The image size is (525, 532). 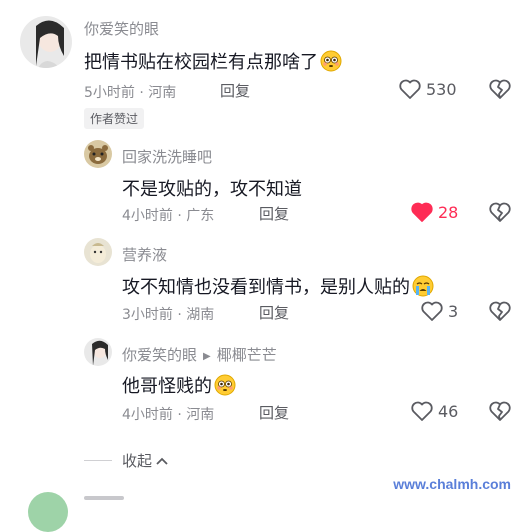 What do you see at coordinates (200, 315) in the screenshot?
I see `comment-location: 湖南` at bounding box center [200, 315].